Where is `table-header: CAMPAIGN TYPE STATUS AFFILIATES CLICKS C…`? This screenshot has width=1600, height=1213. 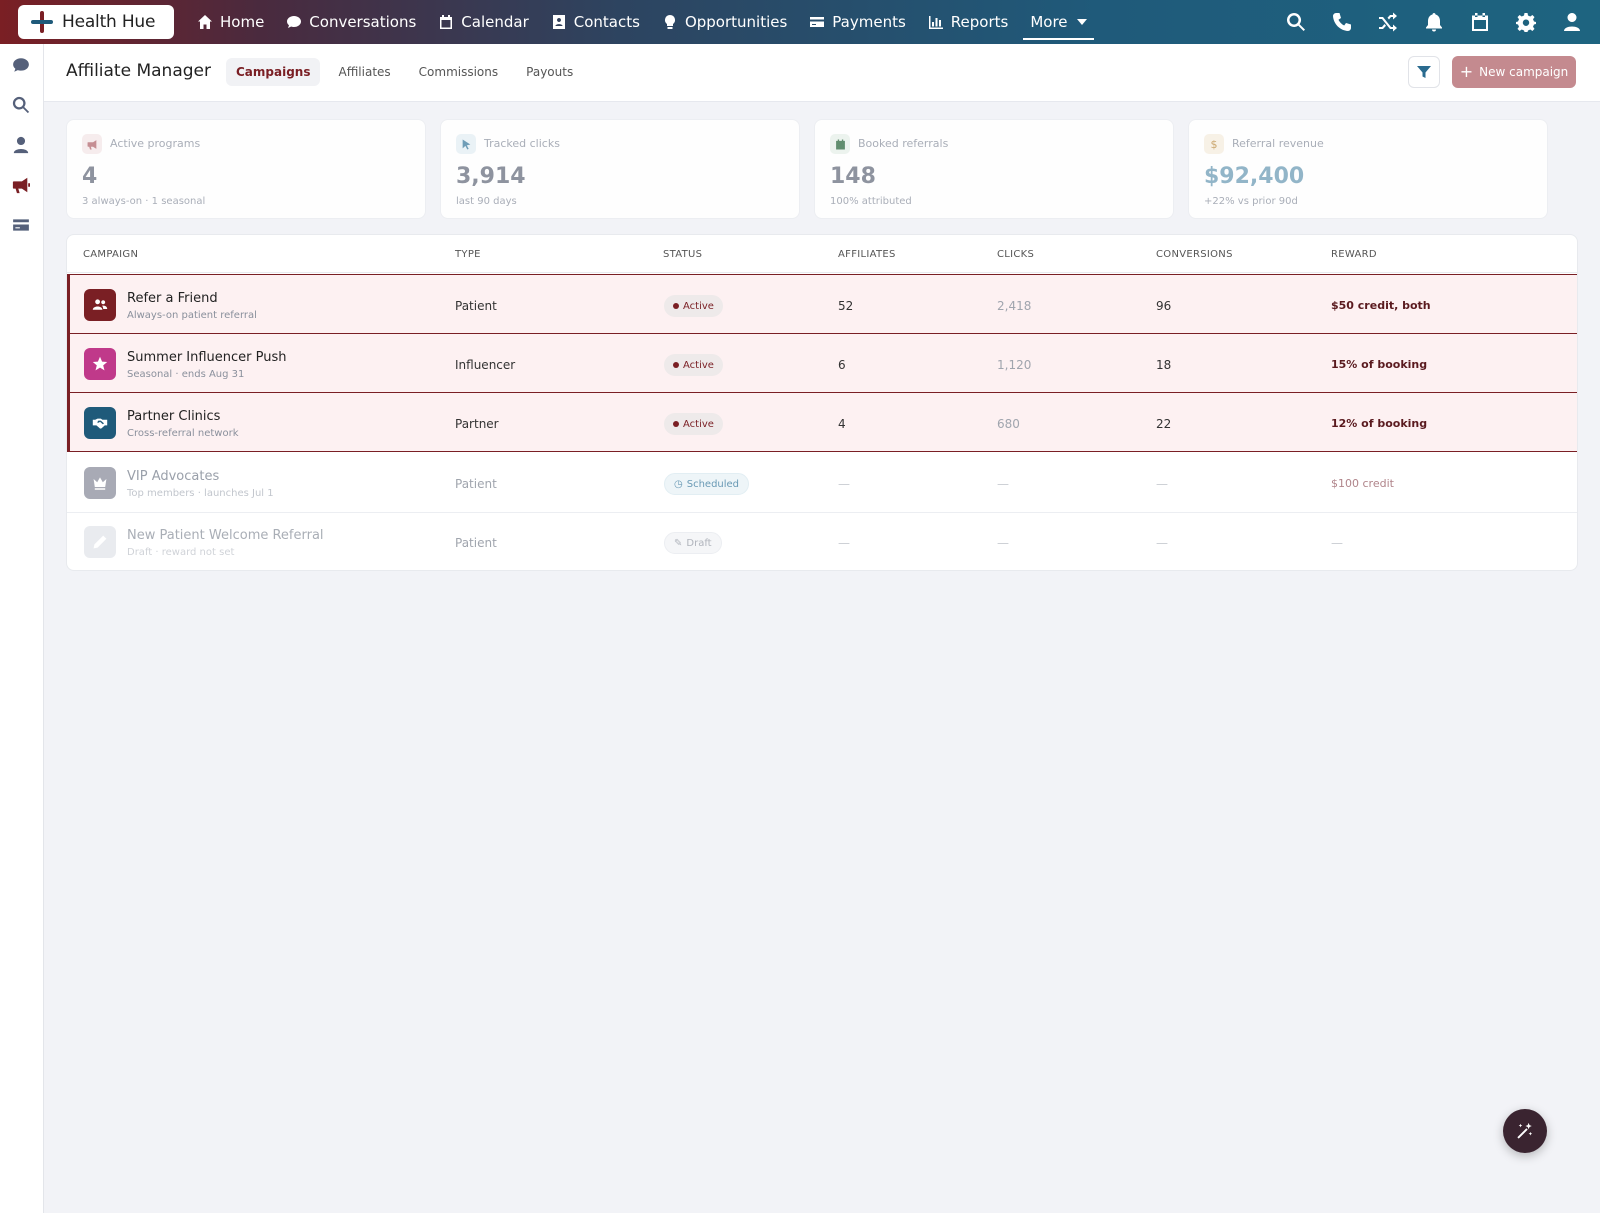
table-header: CAMPAIGN TYPE STATUS AFFILIATES CLICKS C… is located at coordinates (822, 254).